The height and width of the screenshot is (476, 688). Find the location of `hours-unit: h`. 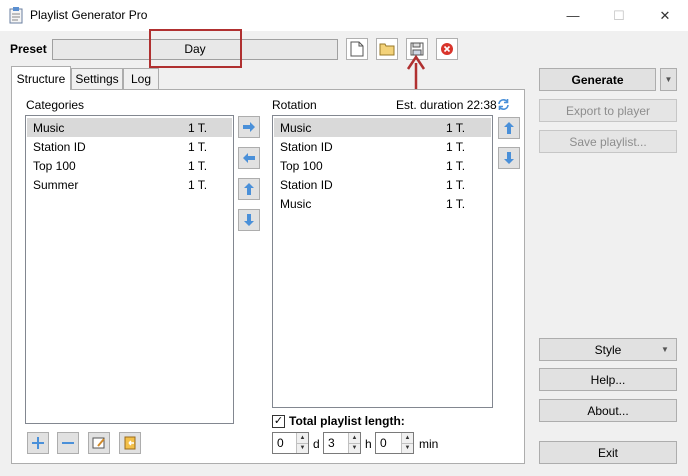

hours-unit: h is located at coordinates (368, 444).